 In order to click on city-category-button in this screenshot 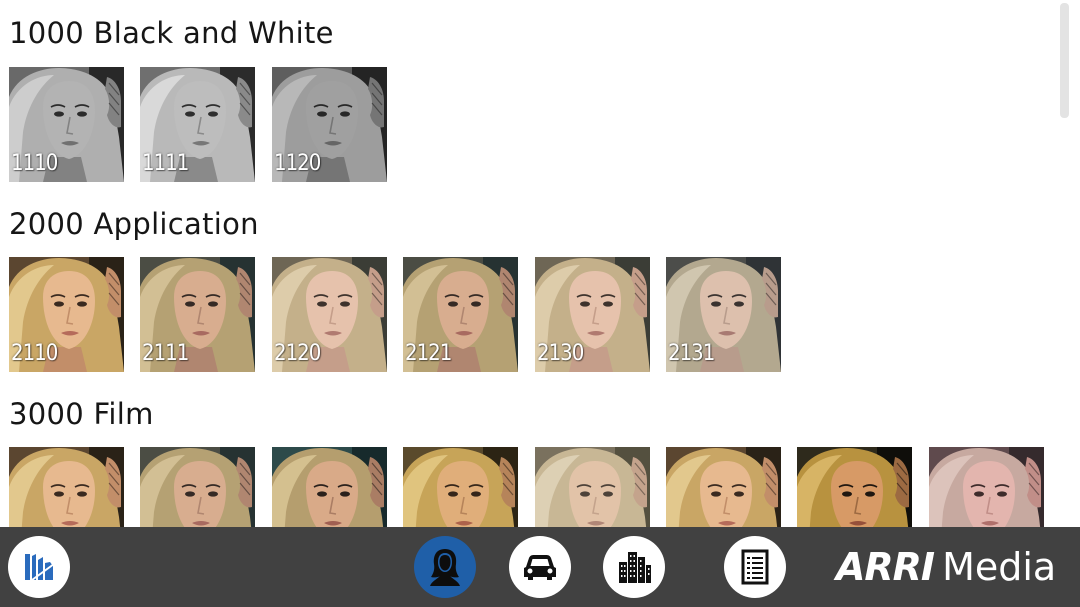, I will do `click(634, 567)`.